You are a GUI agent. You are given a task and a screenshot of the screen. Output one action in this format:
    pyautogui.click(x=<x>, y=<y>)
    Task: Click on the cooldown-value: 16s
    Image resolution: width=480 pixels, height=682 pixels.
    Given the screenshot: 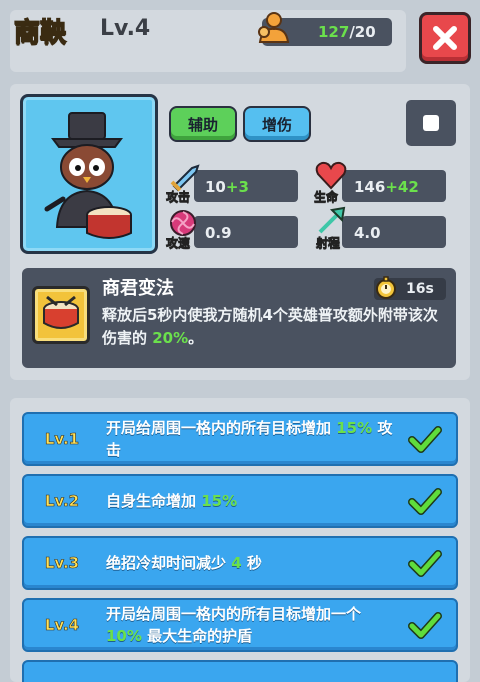 What is the action you would take?
    pyautogui.click(x=420, y=289)
    